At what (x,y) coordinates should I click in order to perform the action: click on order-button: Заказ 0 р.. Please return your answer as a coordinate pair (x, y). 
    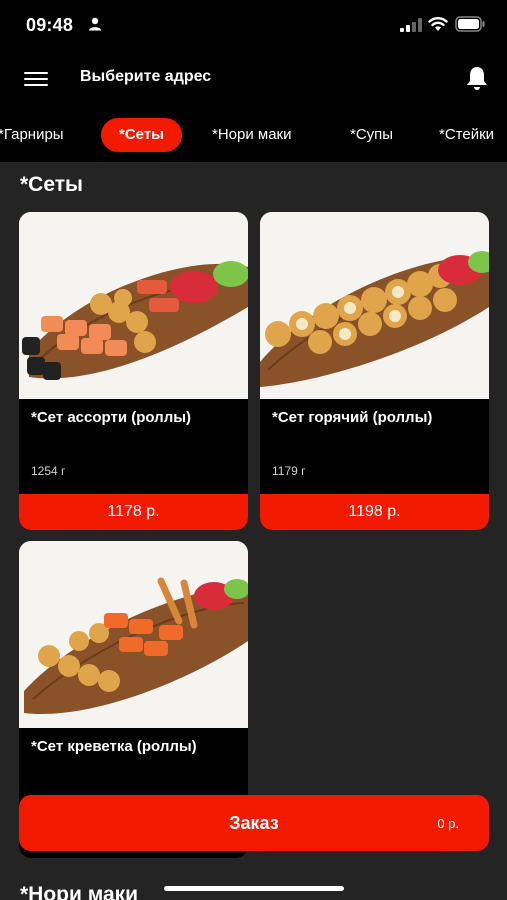
    Looking at the image, I should click on (254, 823).